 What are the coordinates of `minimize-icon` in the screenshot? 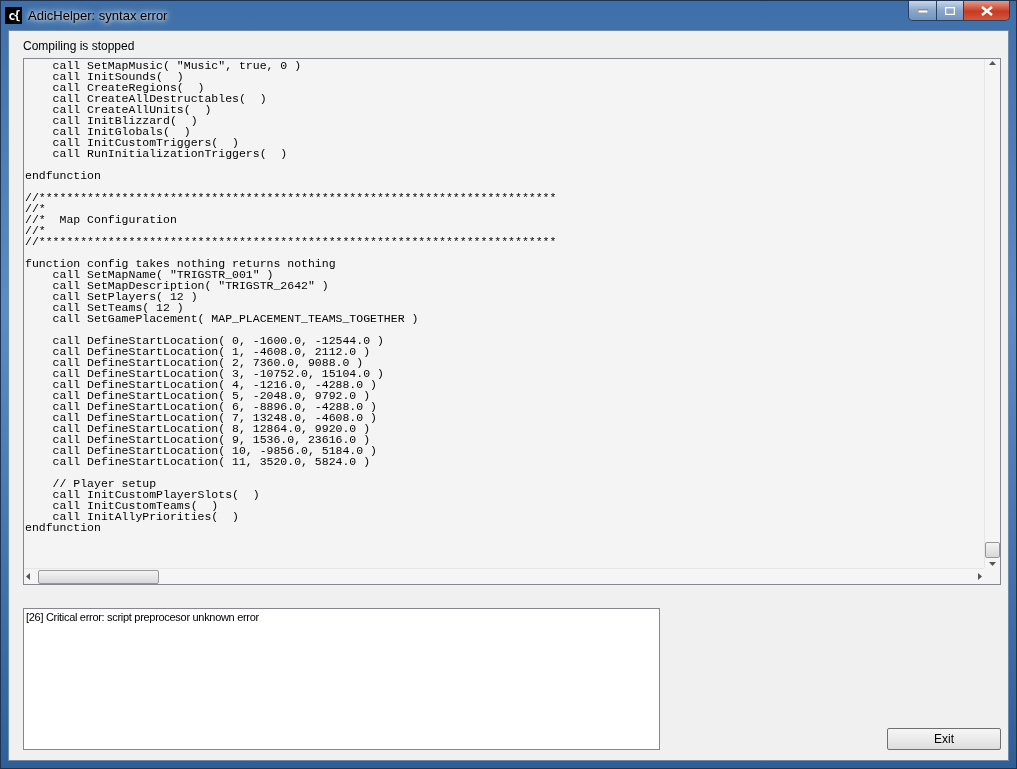 It's located at (922, 10).